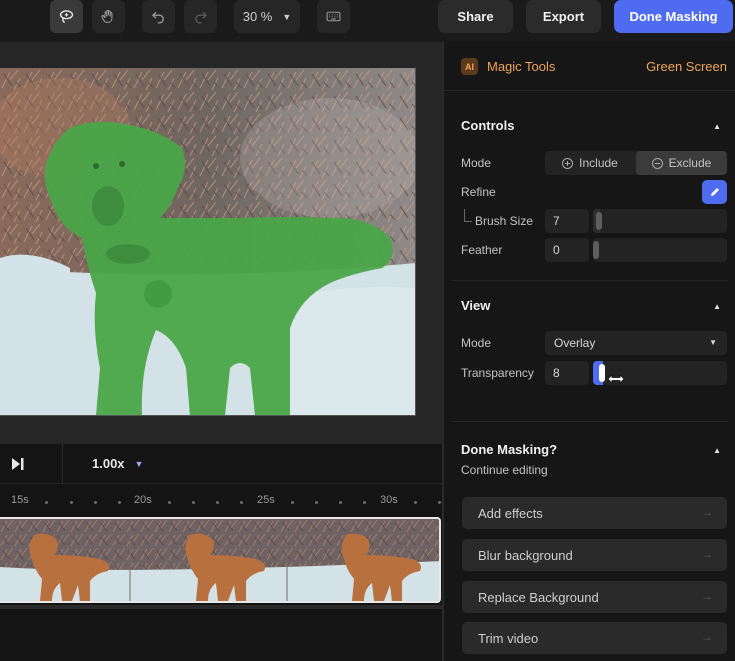  I want to click on view-mode-select: Overlay ▼, so click(636, 343).